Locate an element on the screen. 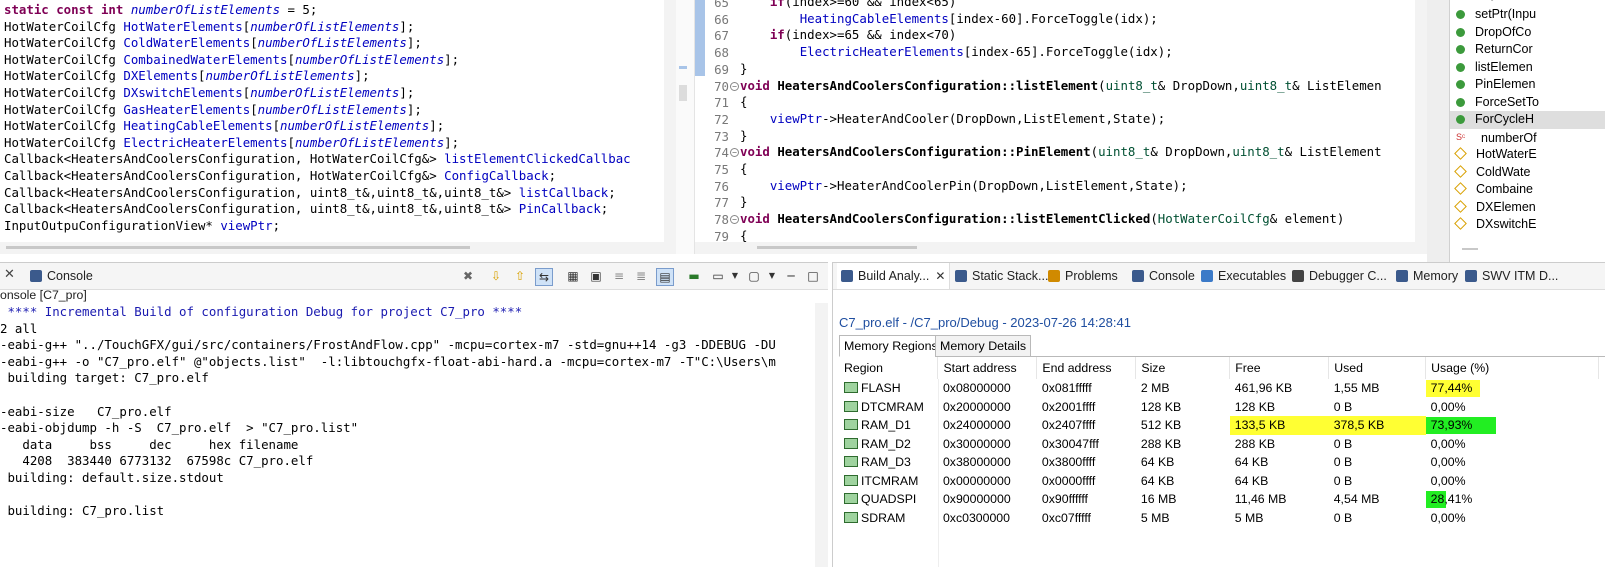 Image resolution: width=1605 pixels, height=567 pixels. outline-item: setPtr(Inpu is located at coordinates (1496, 15).